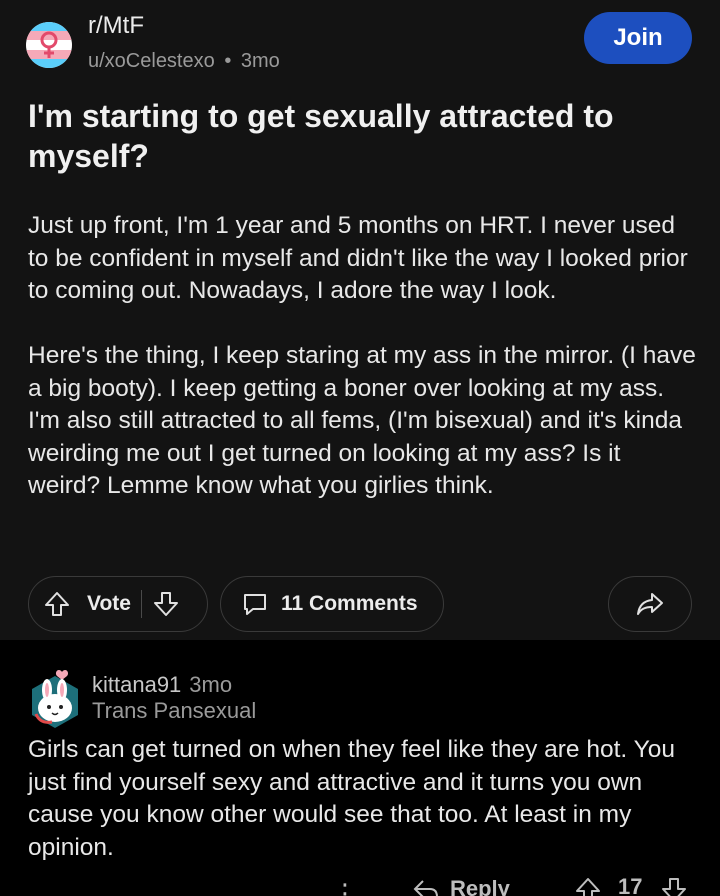  What do you see at coordinates (674, 886) in the screenshot?
I see `comment-downvote-icon` at bounding box center [674, 886].